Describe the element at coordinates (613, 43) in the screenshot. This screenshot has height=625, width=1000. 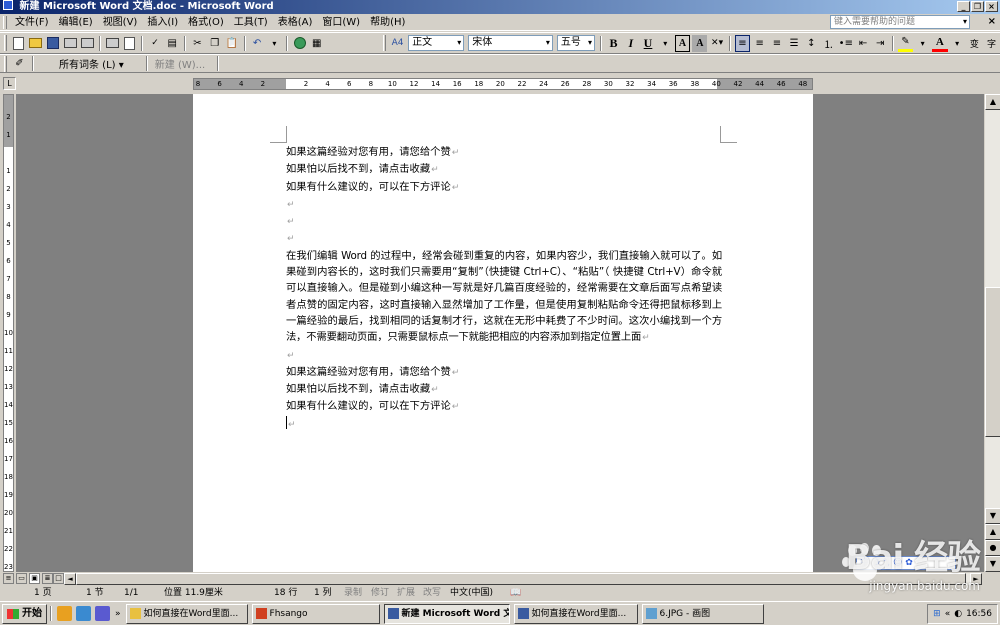
I see `bold-button: B` at that location.